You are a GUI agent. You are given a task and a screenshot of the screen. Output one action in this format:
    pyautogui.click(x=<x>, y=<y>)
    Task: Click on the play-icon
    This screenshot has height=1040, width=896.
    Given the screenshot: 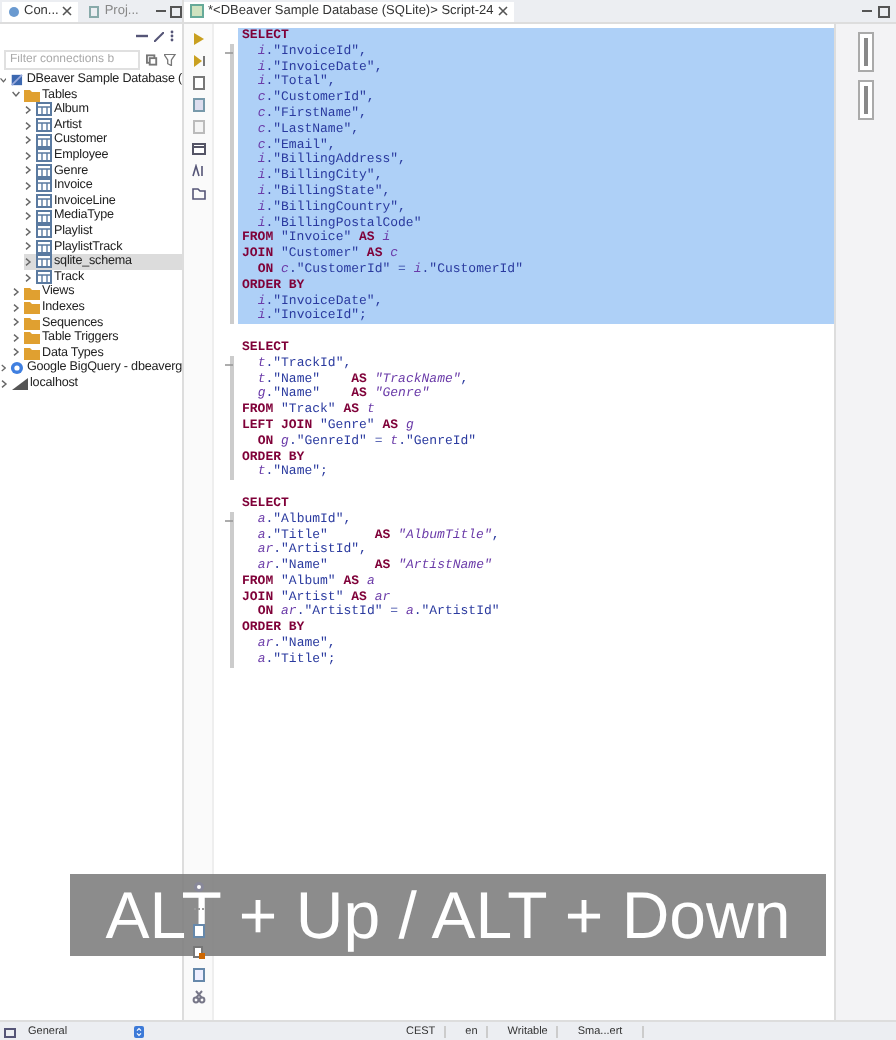 What is the action you would take?
    pyautogui.click(x=198, y=39)
    